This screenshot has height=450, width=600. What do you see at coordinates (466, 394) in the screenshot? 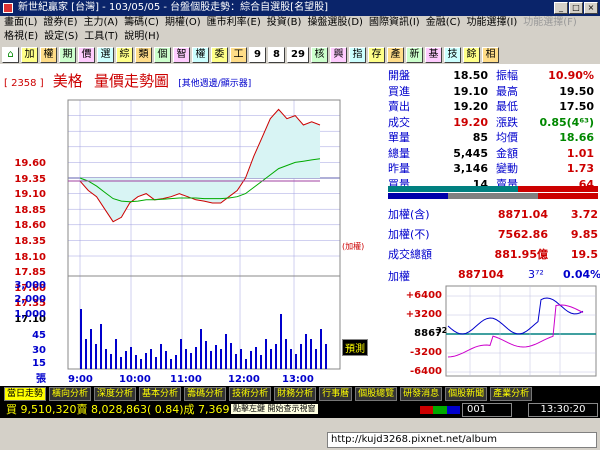
I see `analysis-tab: 個股新聞` at bounding box center [466, 394].